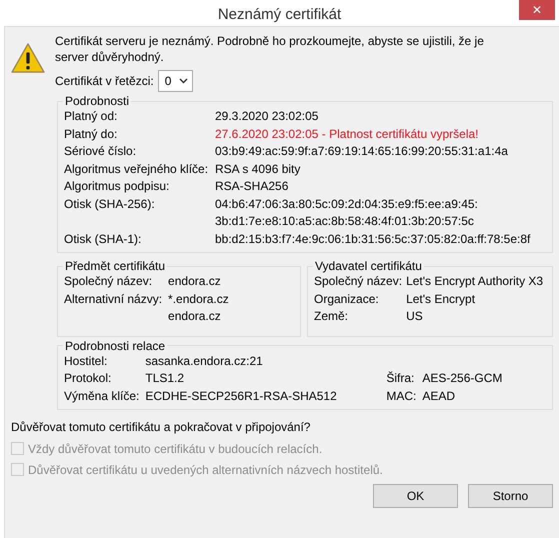  I want to click on question-text: Důvěřovat tomuto certifikátu a pokračovat v připojování?, so click(161, 427).